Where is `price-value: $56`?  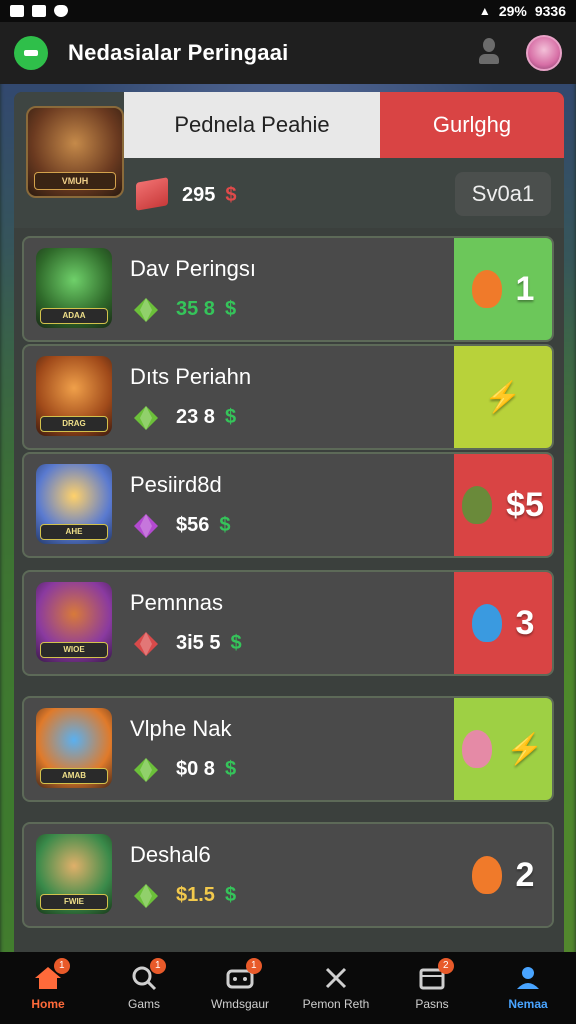
price-value: $56 is located at coordinates (193, 525).